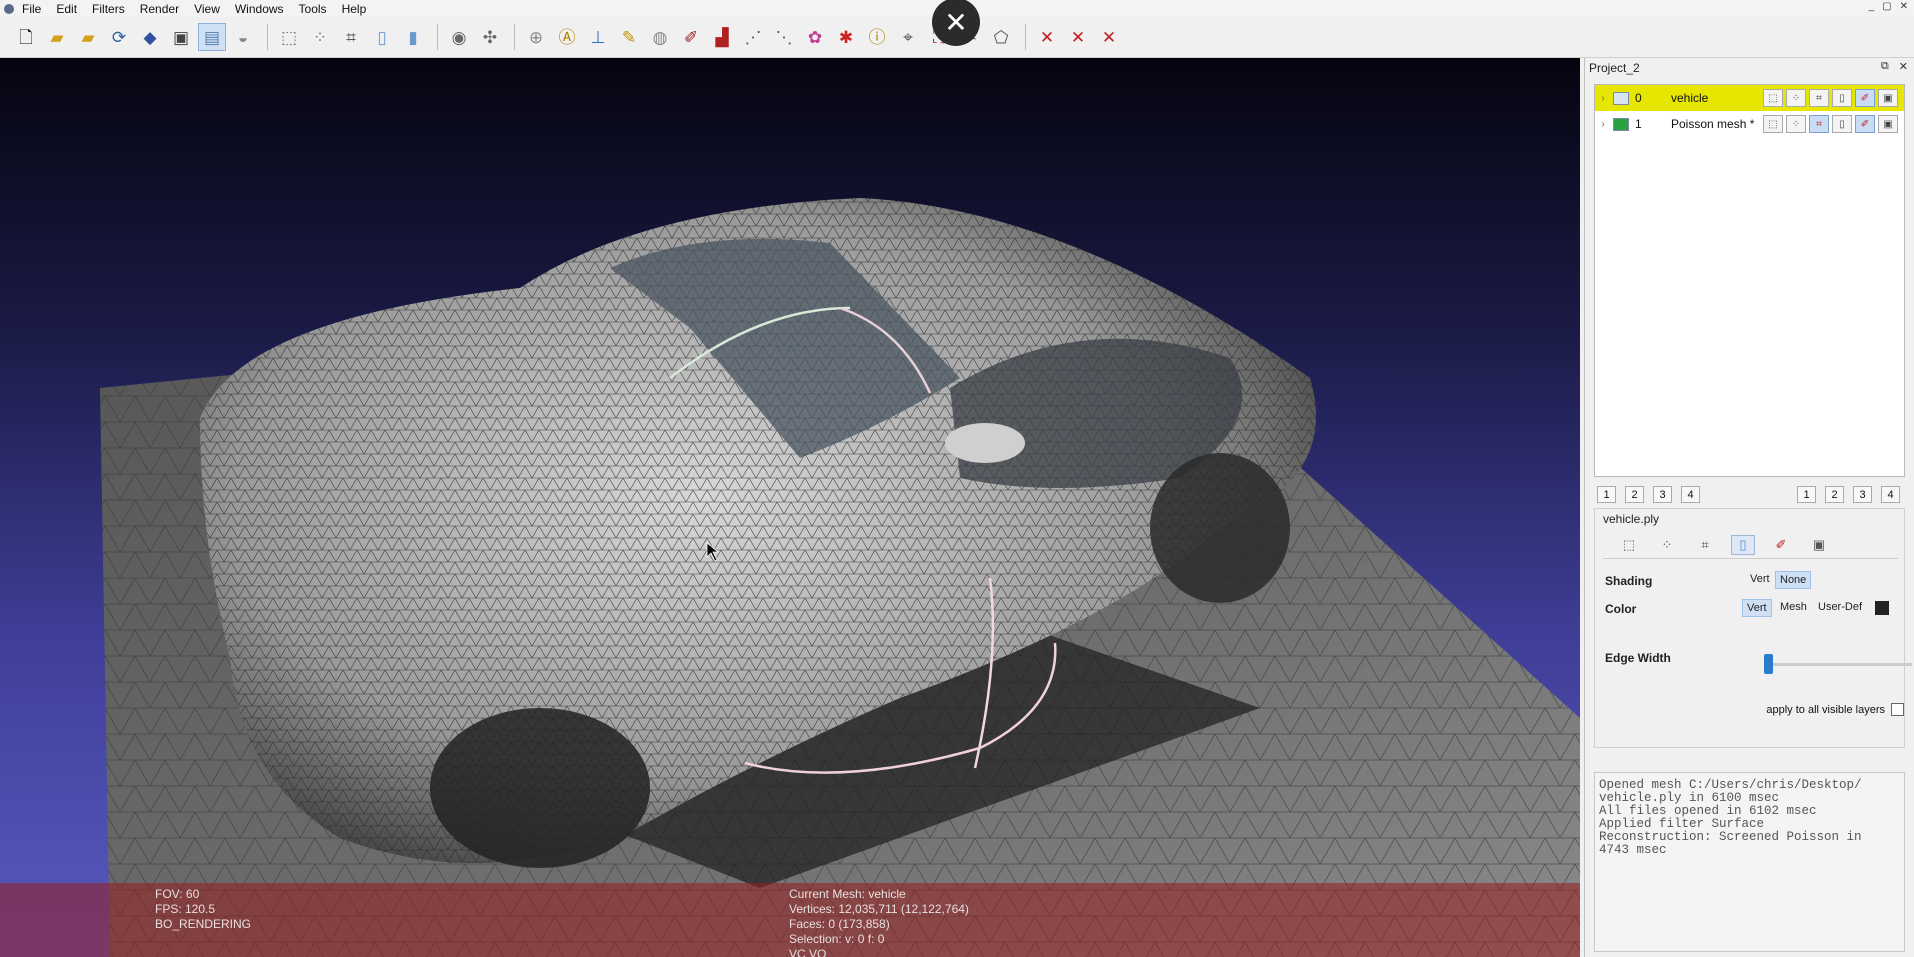 The image size is (1914, 957). I want to click on tab-points-icon: ⁘, so click(1667, 545).